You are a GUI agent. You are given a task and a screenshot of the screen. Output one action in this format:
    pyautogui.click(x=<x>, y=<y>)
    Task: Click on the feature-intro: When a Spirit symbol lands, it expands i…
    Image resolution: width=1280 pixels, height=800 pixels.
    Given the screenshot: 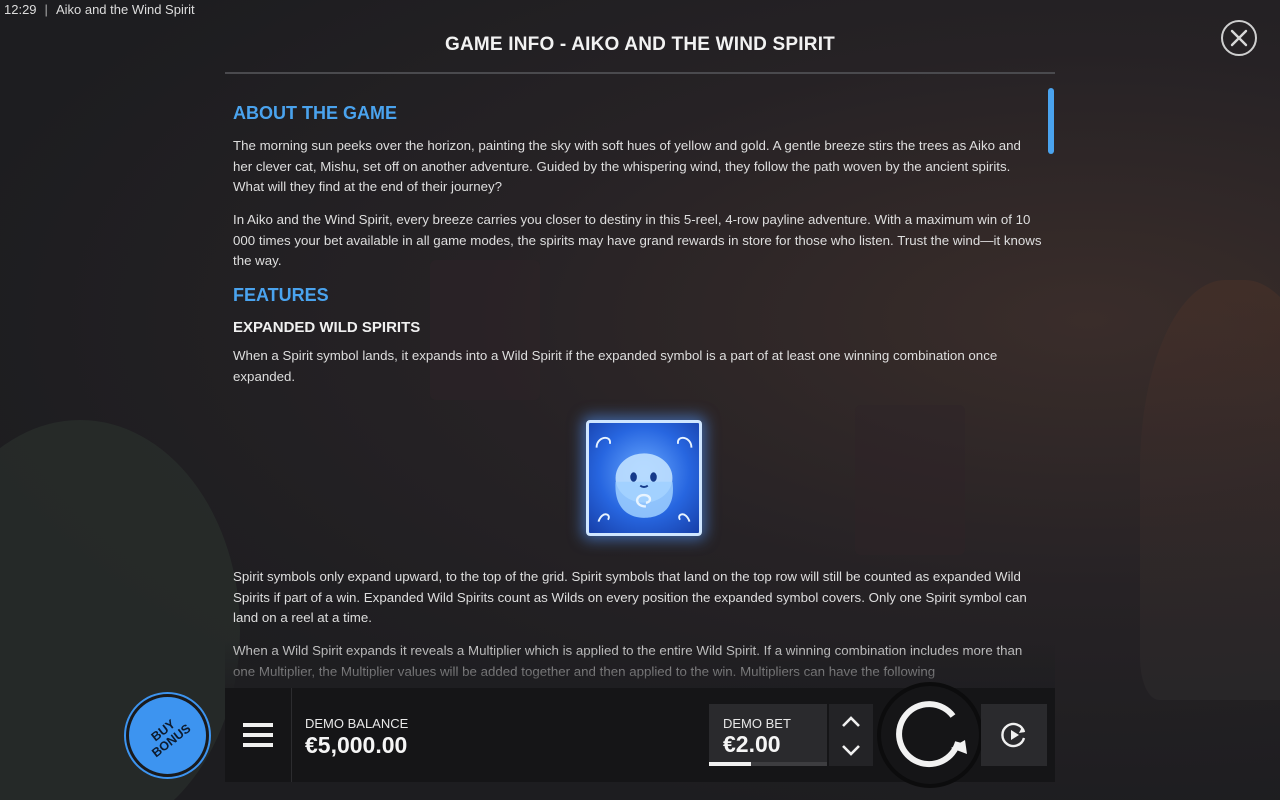 What is the action you would take?
    pyautogui.click(x=615, y=366)
    